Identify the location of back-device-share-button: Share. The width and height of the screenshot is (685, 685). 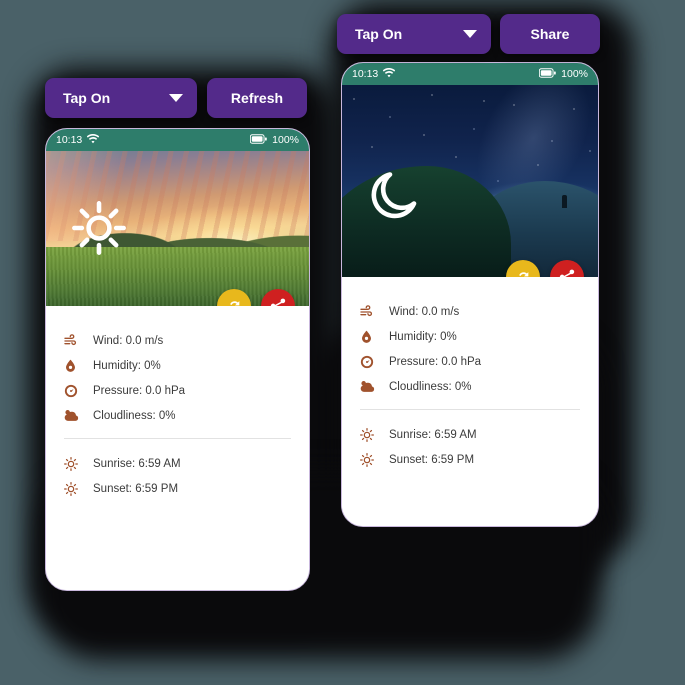
(550, 34).